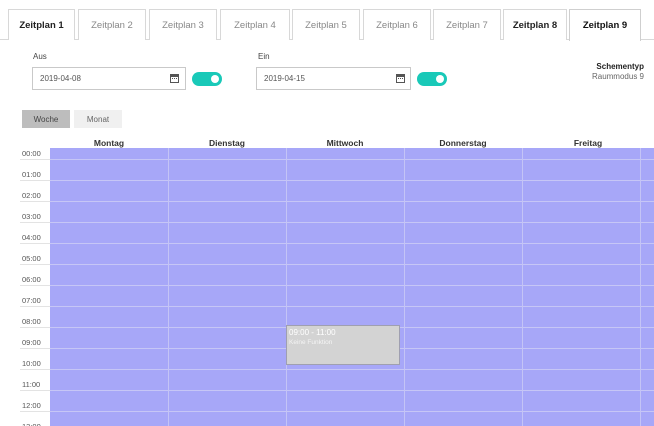 The width and height of the screenshot is (654, 426). Describe the element at coordinates (31, 153) in the screenshot. I see `hour-label: 00:00` at that location.